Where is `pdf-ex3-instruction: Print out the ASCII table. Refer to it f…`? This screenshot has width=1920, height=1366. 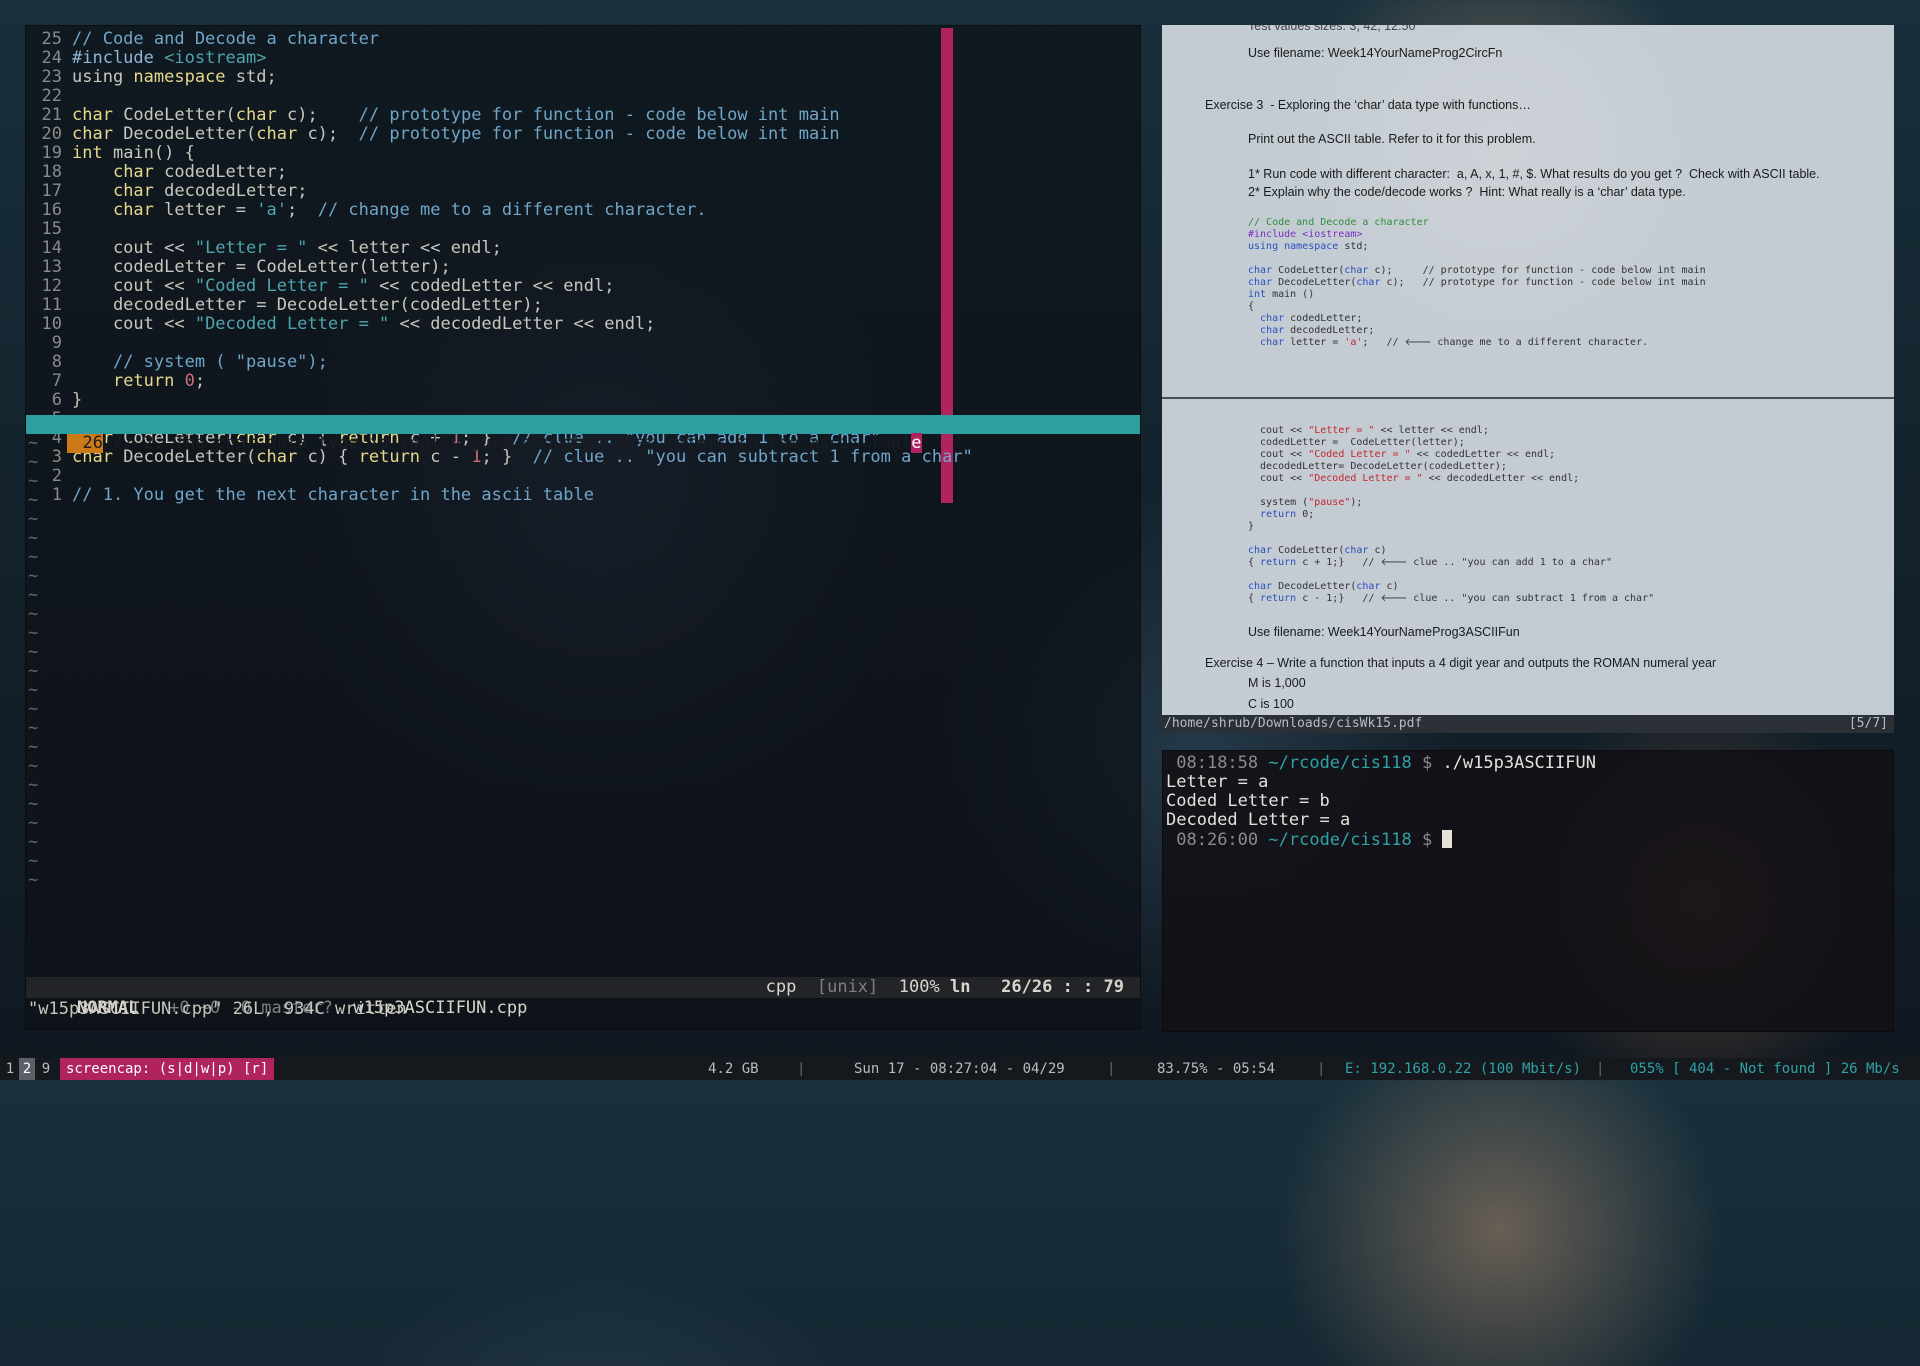 pdf-ex3-instruction: Print out the ASCII table. Refer to it f… is located at coordinates (1392, 139).